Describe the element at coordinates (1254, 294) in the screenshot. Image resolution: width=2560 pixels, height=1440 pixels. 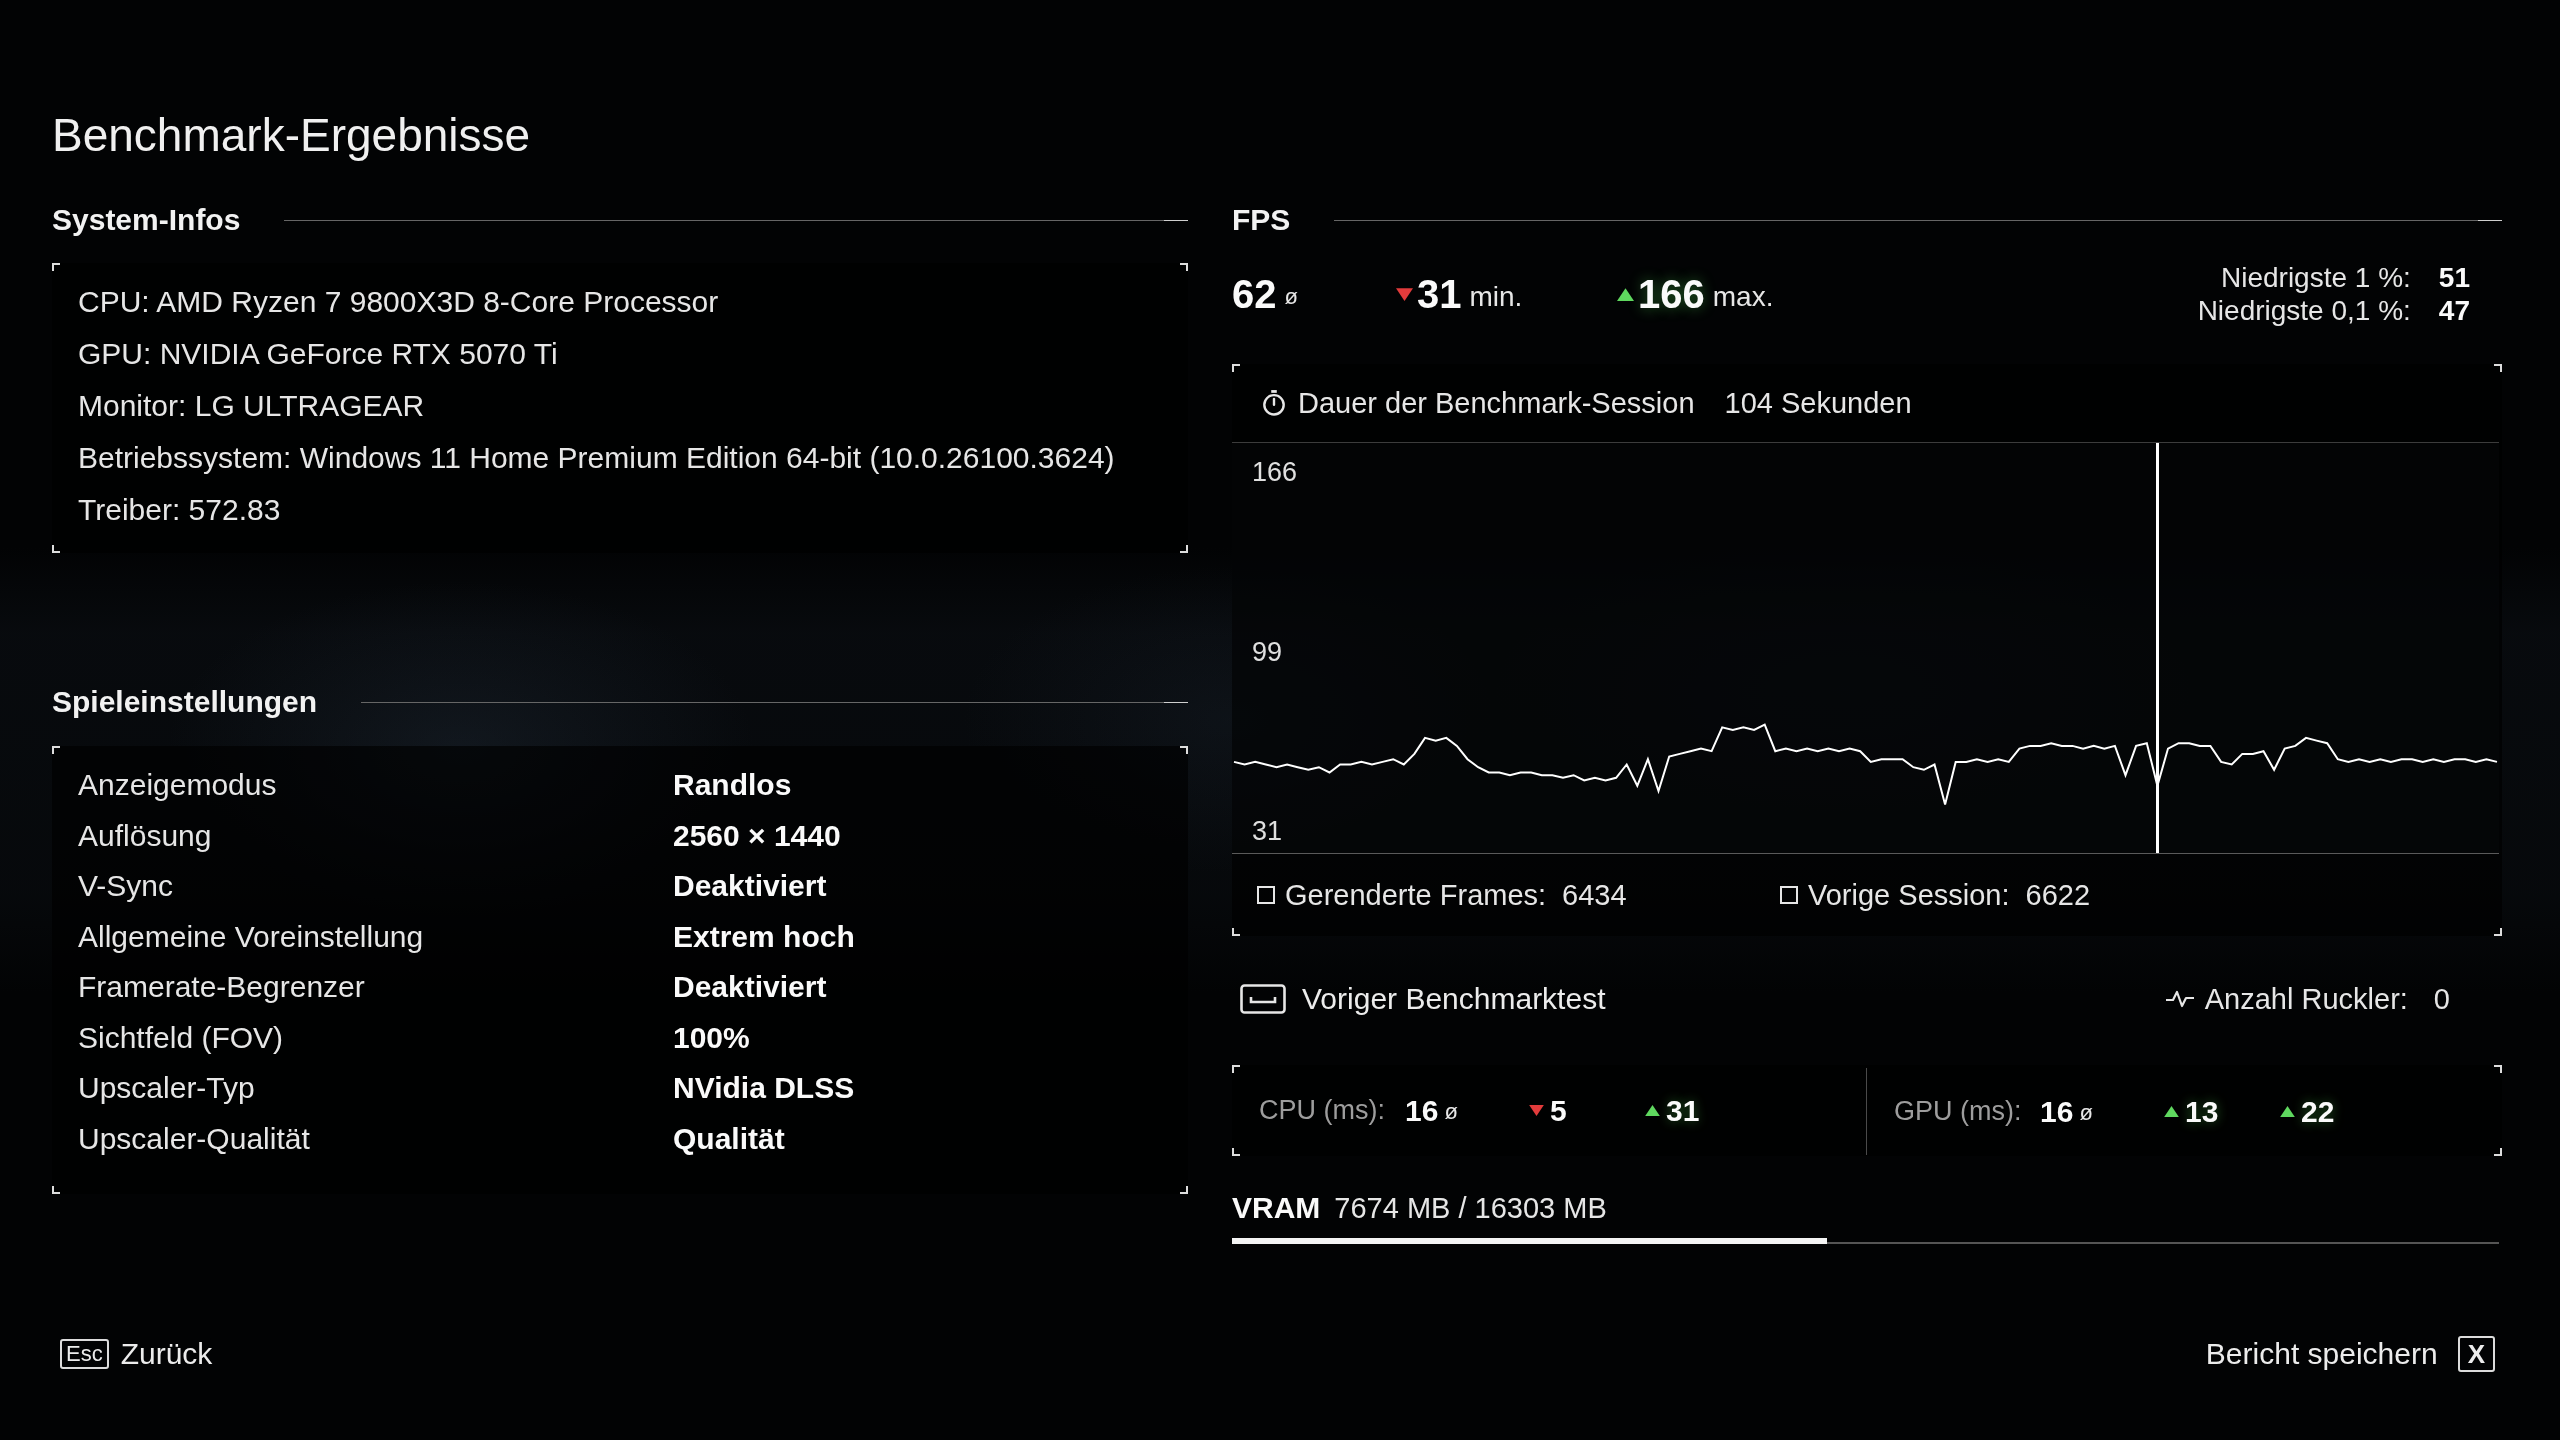
I see `fps-value: 62` at that location.